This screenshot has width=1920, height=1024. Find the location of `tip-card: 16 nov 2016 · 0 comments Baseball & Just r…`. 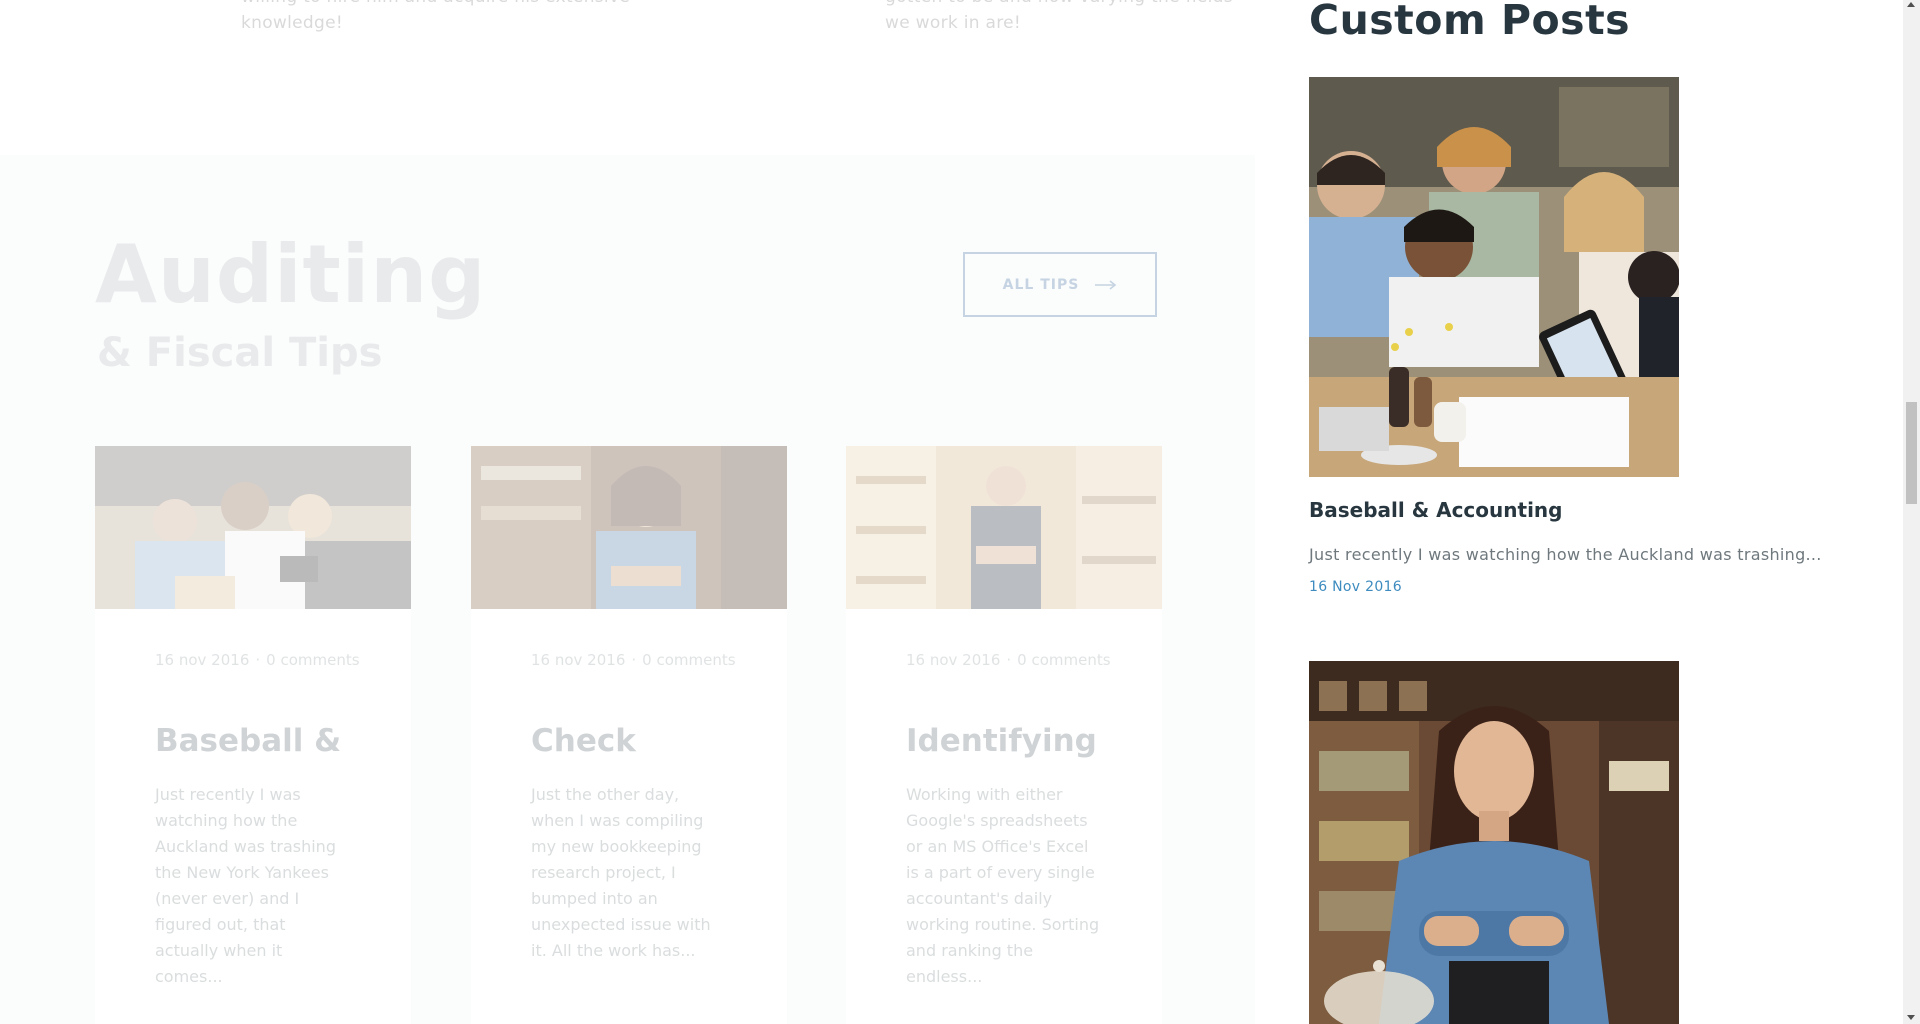

tip-card: 16 nov 2016 · 0 comments Baseball & Just r… is located at coordinates (253, 735).